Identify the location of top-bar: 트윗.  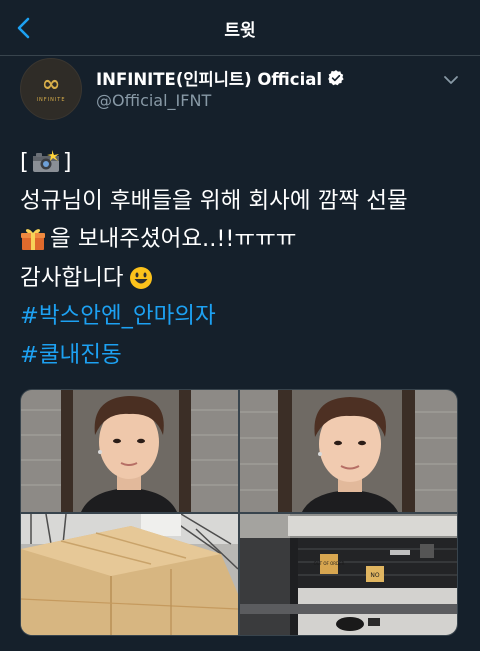
(240, 28).